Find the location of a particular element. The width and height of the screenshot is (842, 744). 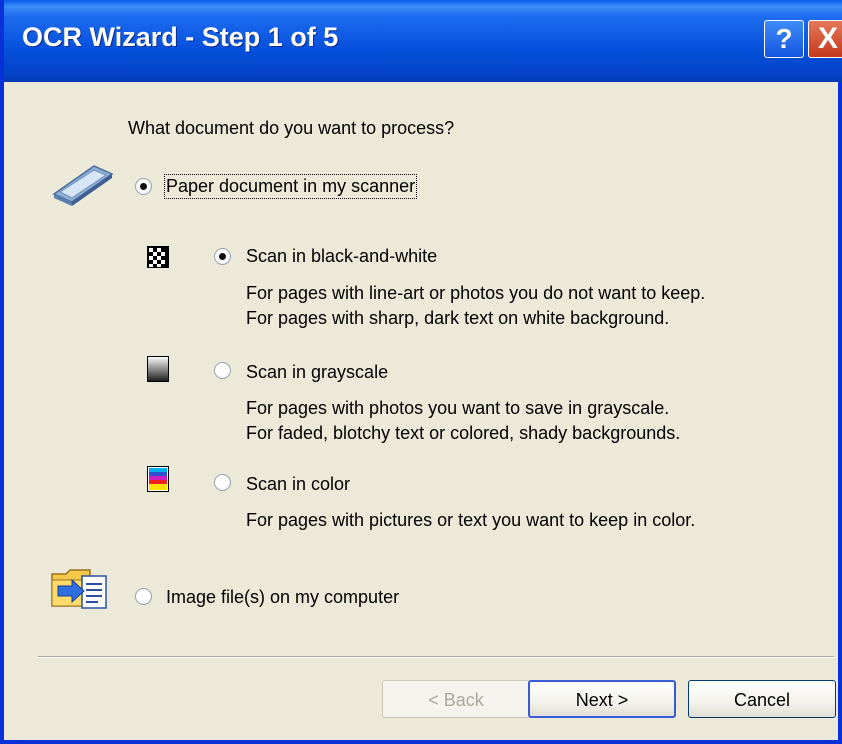

scan-bw-radio is located at coordinates (222, 256).